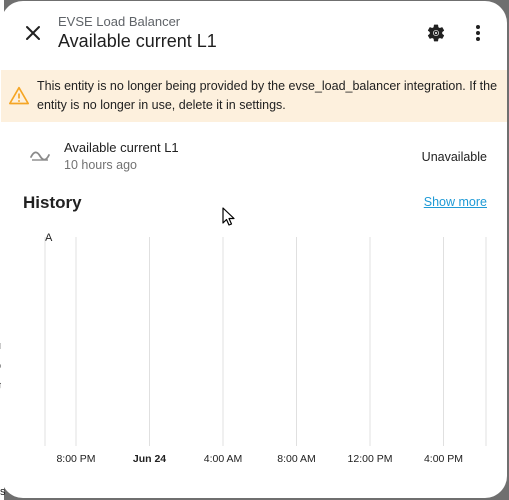 This screenshot has width=509, height=500. Describe the element at coordinates (137, 41) in the screenshot. I see `dialog-title: Available current L1` at that location.